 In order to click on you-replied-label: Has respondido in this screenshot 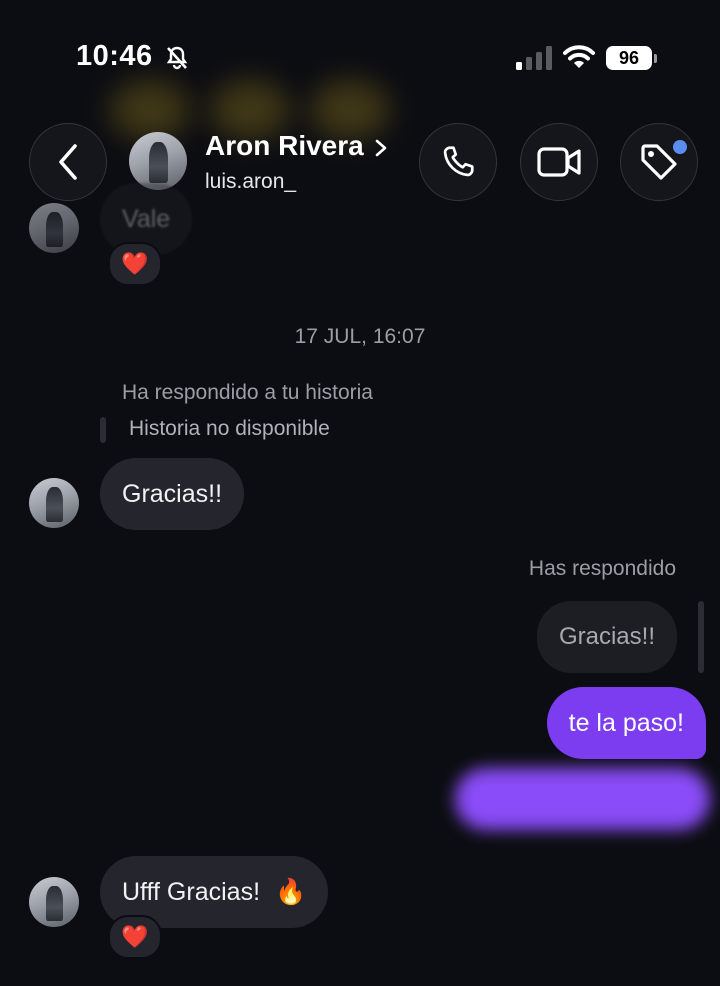, I will do `click(602, 568)`.